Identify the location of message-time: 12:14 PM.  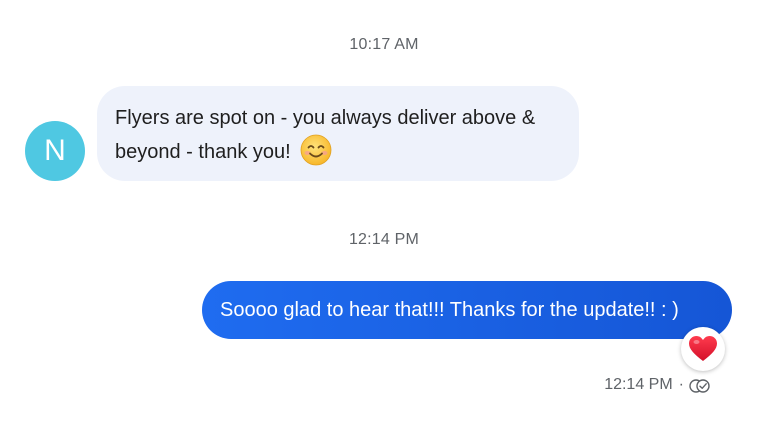
(638, 384).